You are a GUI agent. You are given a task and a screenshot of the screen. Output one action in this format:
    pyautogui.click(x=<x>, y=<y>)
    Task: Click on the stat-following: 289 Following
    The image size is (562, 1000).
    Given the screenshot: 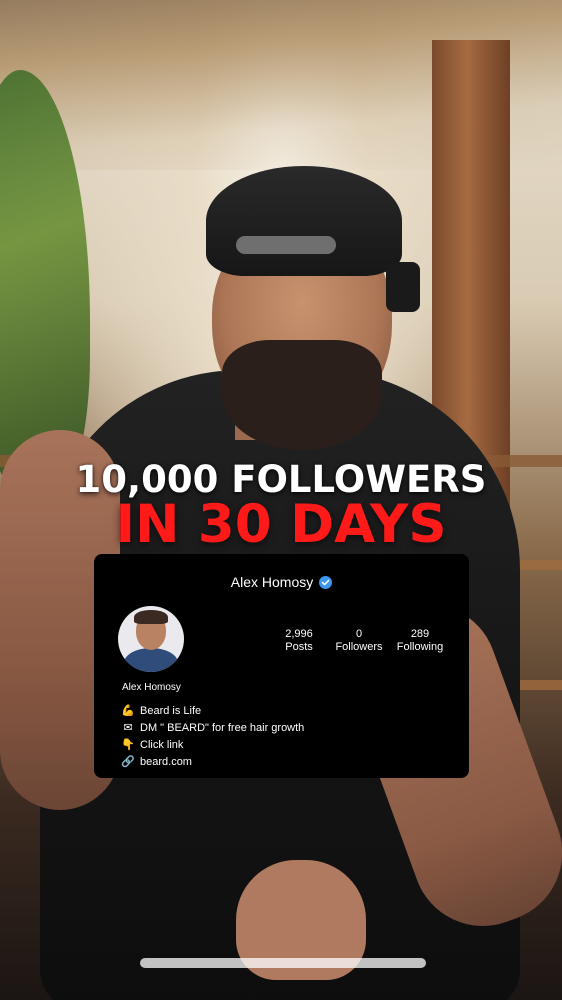 What is the action you would take?
    pyautogui.click(x=420, y=640)
    